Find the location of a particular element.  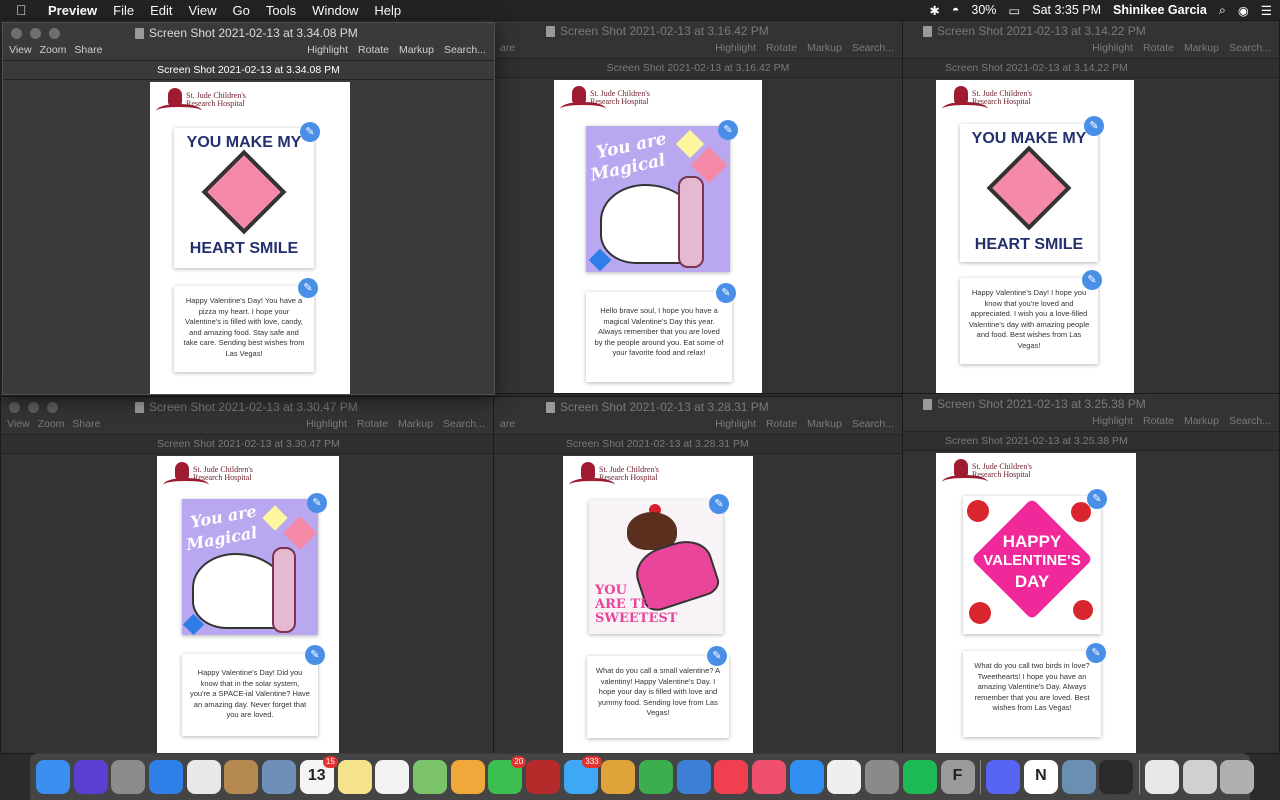

window-titlebar: Screen Shot 2021-02-13 at 3.14.22 PM is located at coordinates (1091, 31).